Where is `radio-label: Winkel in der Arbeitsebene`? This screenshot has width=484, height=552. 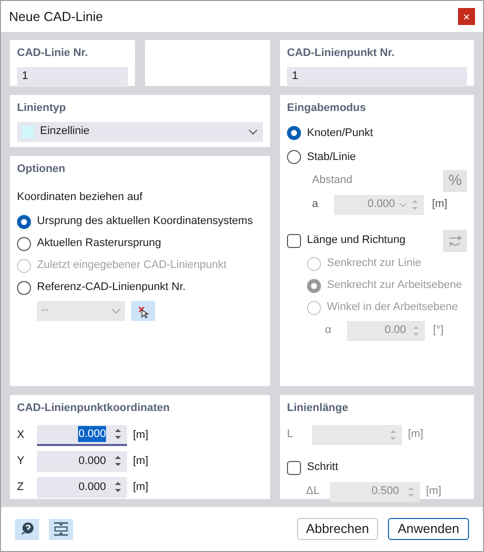
radio-label: Winkel in der Arbeitsebene is located at coordinates (392, 308).